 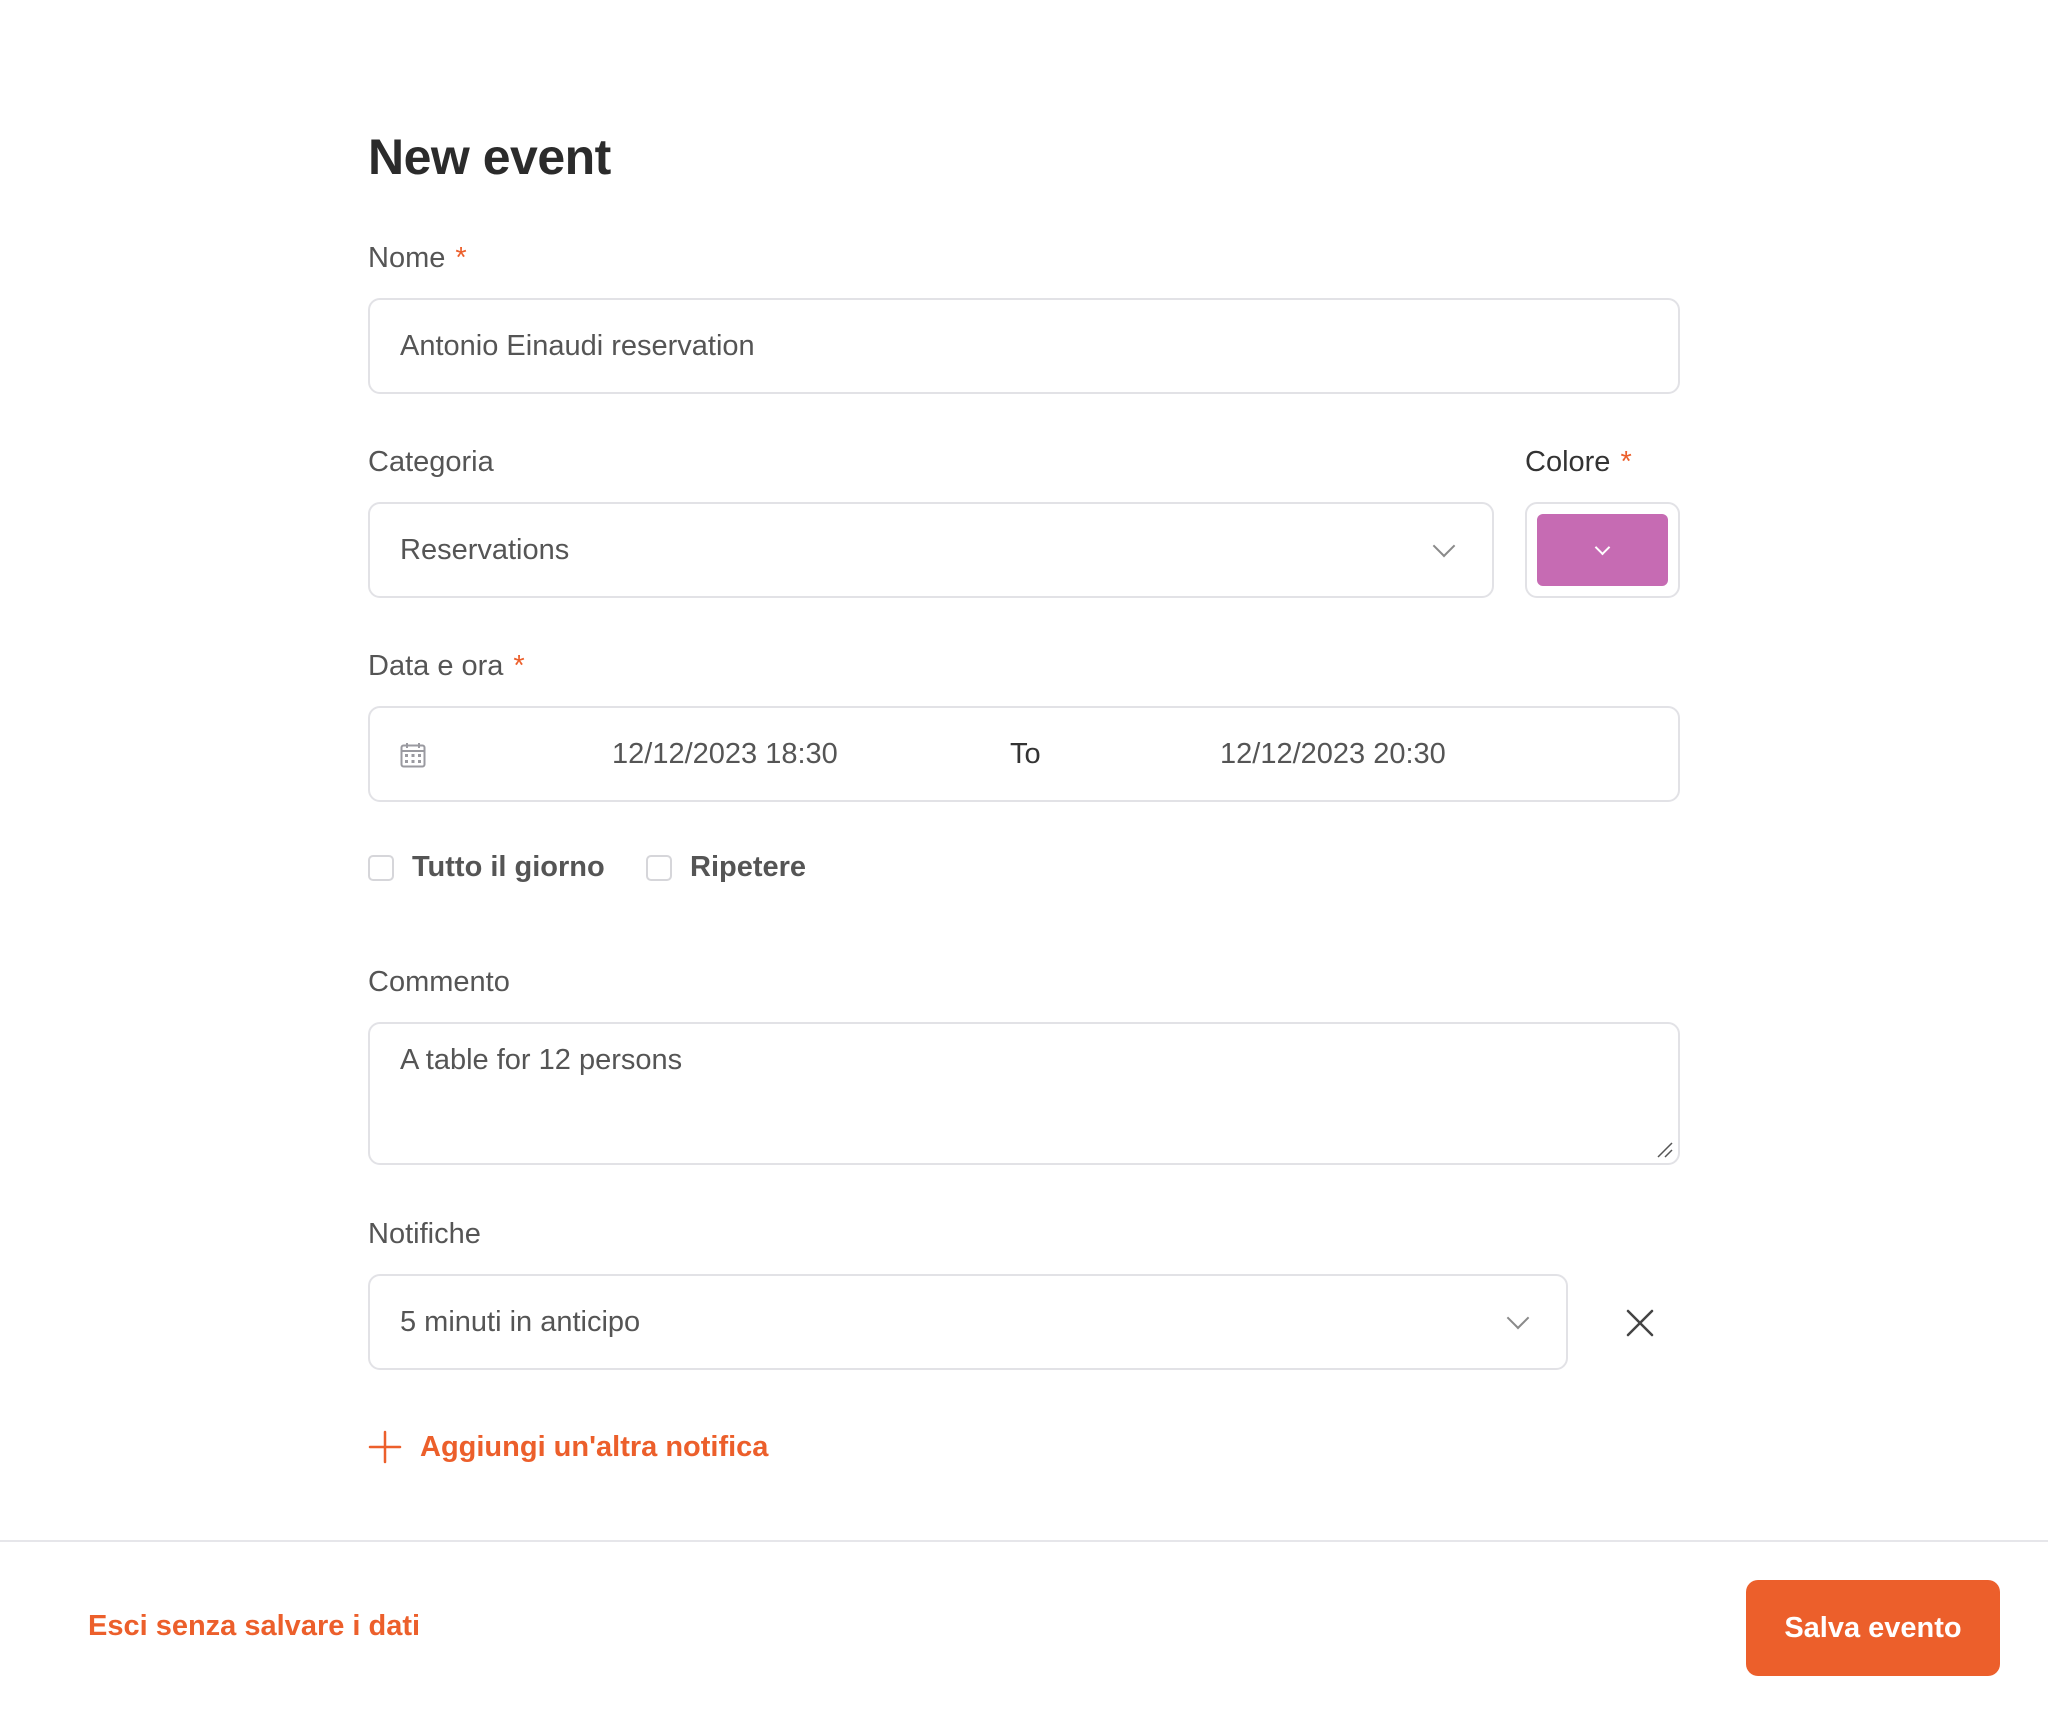 I want to click on name-label: Nome *, so click(x=417, y=258).